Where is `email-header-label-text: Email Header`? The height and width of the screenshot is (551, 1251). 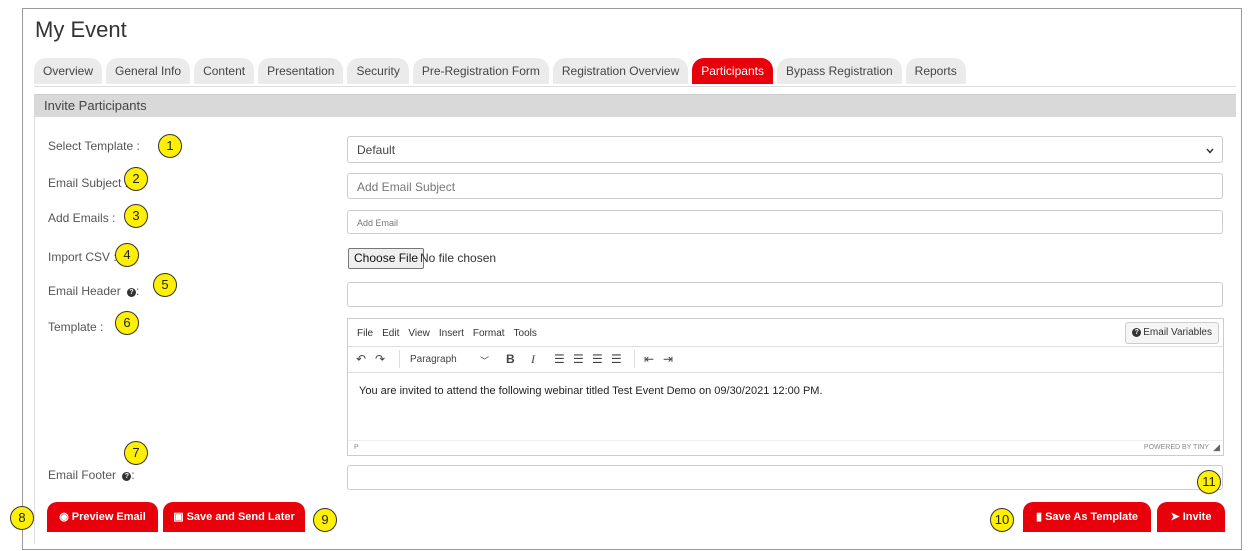
email-header-label-text: Email Header is located at coordinates (84, 291).